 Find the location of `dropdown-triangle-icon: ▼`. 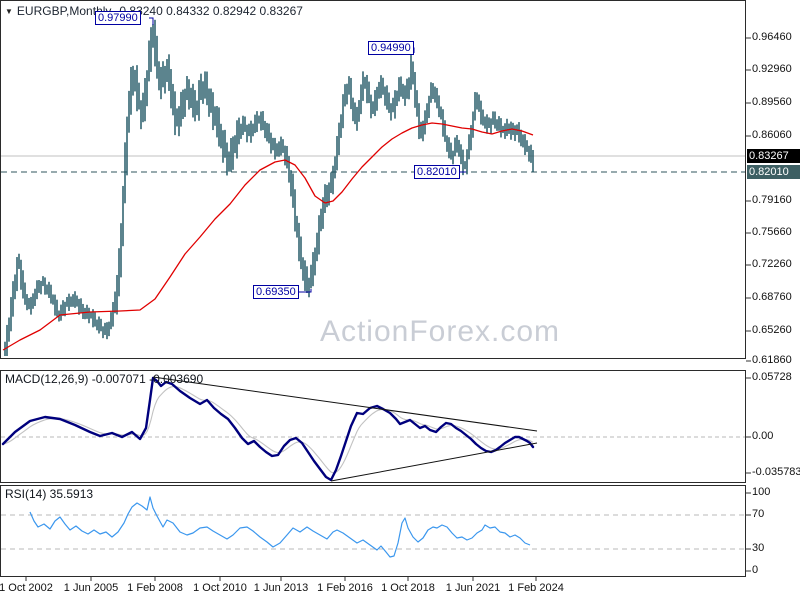

dropdown-triangle-icon: ▼ is located at coordinates (9, 11).